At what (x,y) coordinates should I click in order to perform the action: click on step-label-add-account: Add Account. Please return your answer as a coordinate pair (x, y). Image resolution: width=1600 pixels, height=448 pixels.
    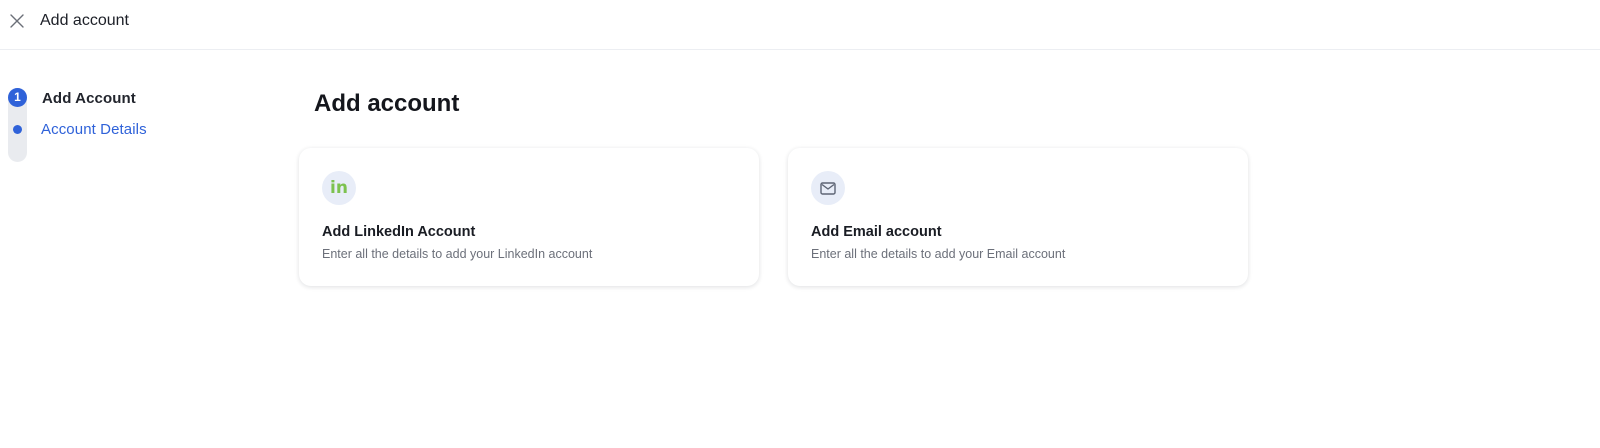
    Looking at the image, I should click on (89, 98).